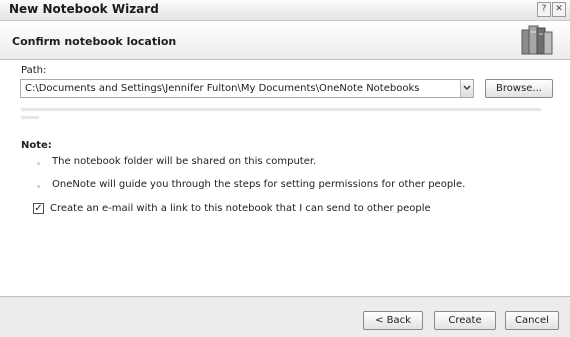 The image size is (570, 337). I want to click on title-bar: New Notebook Wizard ? ✕, so click(285, 10).